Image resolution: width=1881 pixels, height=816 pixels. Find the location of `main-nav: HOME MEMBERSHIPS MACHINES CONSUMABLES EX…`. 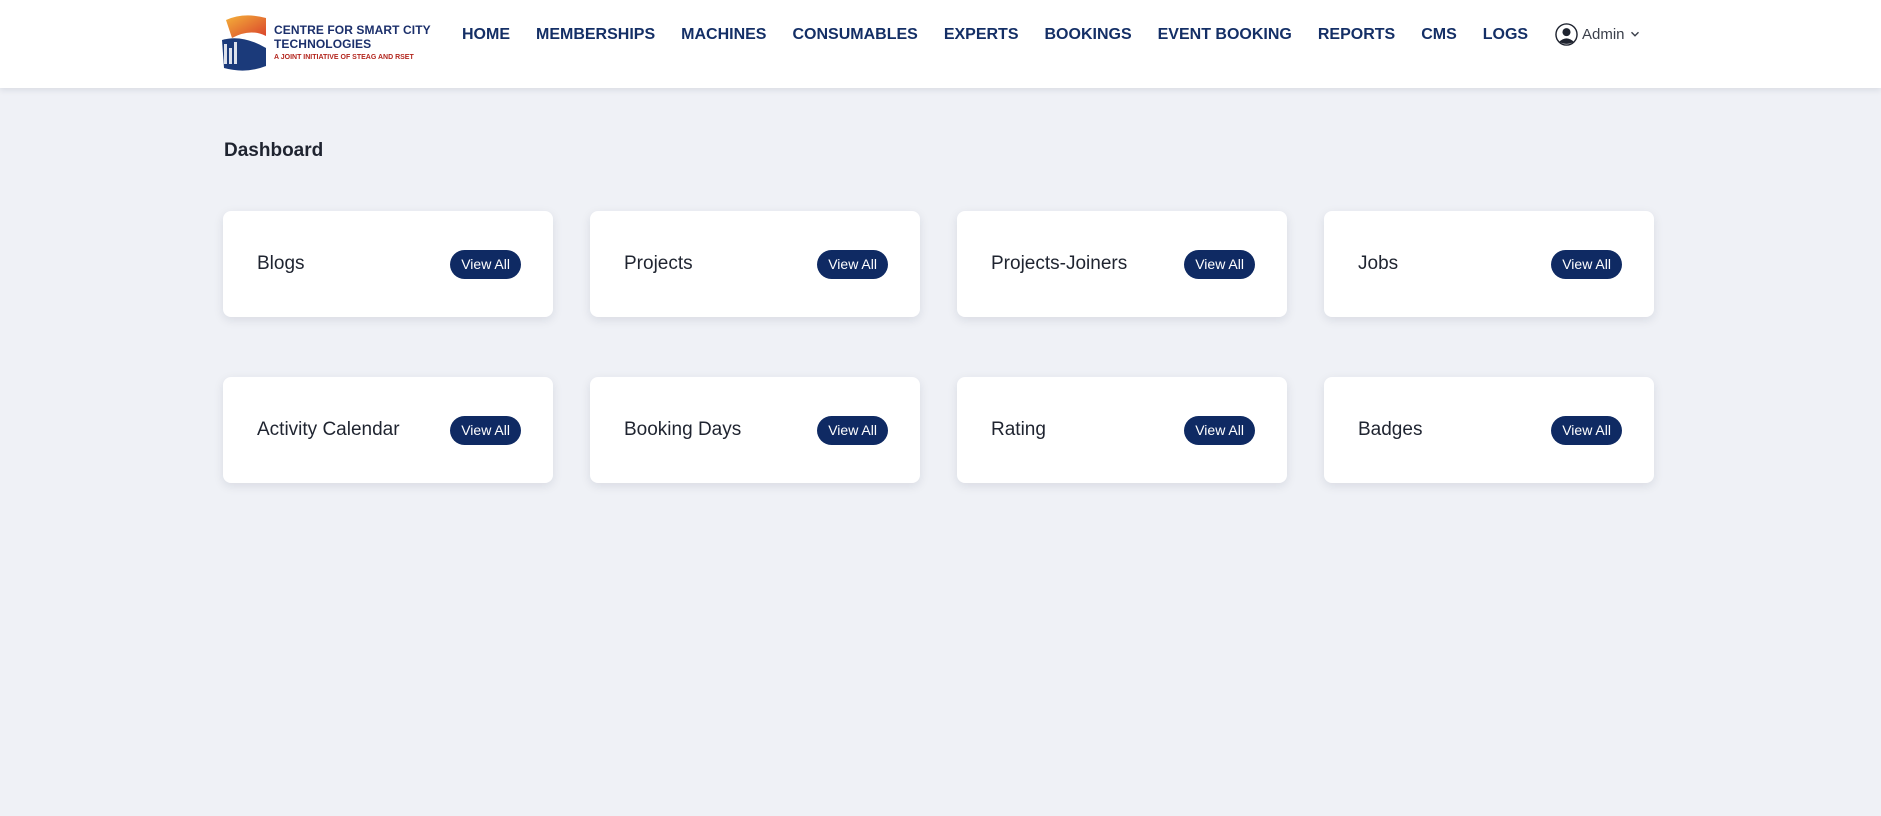

main-nav: HOME MEMBERSHIPS MACHINES CONSUMABLES EX… is located at coordinates (1008, 35).